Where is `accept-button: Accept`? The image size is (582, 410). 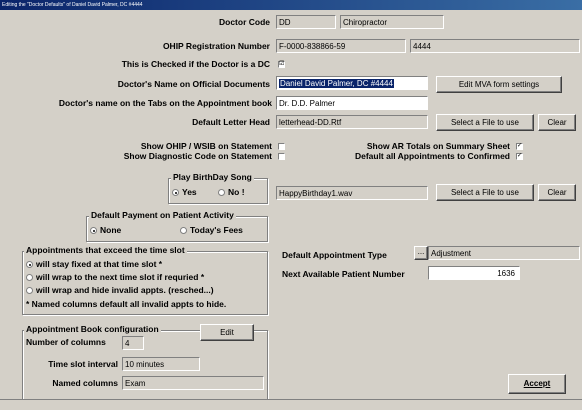 accept-button: Accept is located at coordinates (537, 384).